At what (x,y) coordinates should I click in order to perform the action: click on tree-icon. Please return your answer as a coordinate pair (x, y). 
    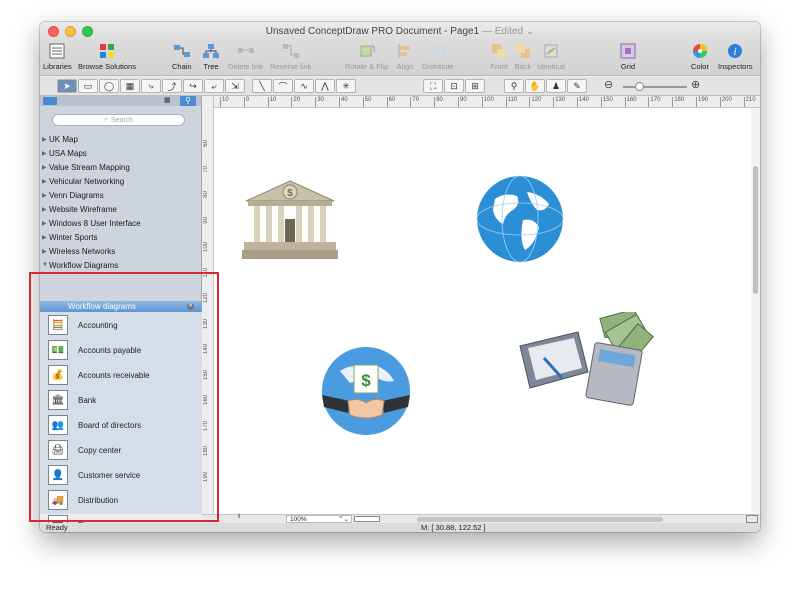
    Looking at the image, I should click on (211, 51).